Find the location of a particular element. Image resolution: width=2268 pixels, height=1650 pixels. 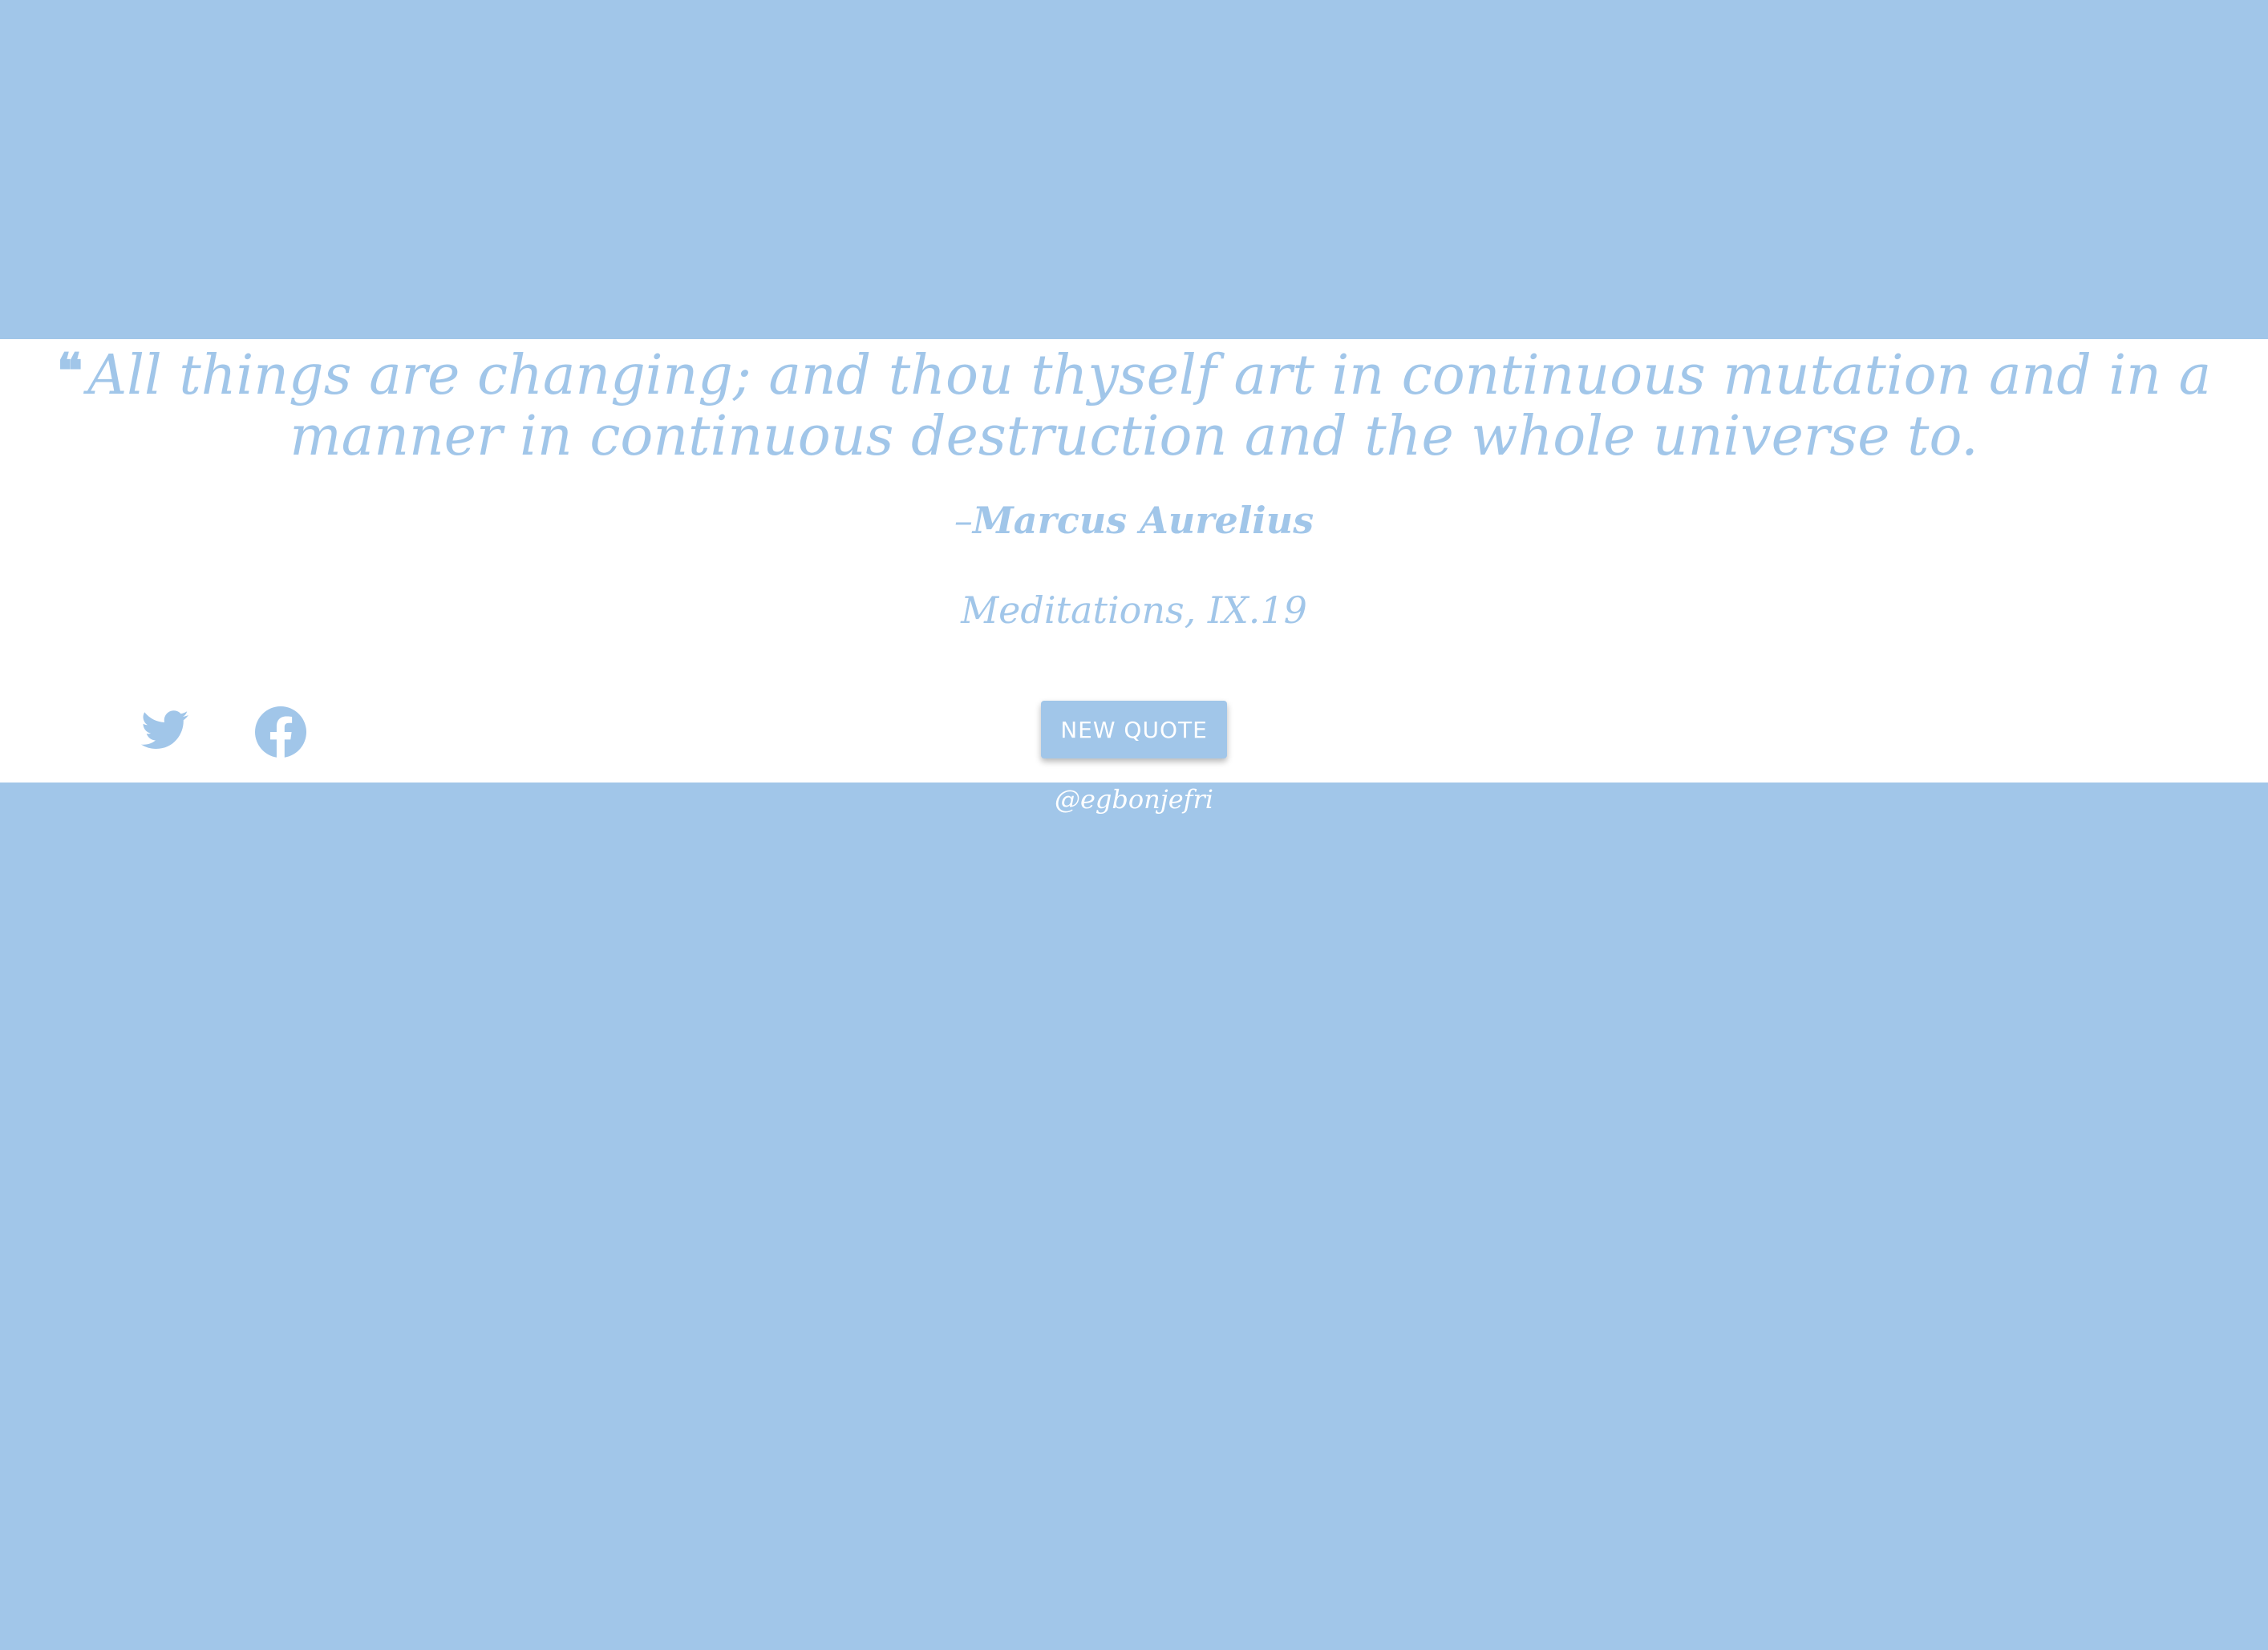

quote-left-icon: ❝ is located at coordinates (69, 371).